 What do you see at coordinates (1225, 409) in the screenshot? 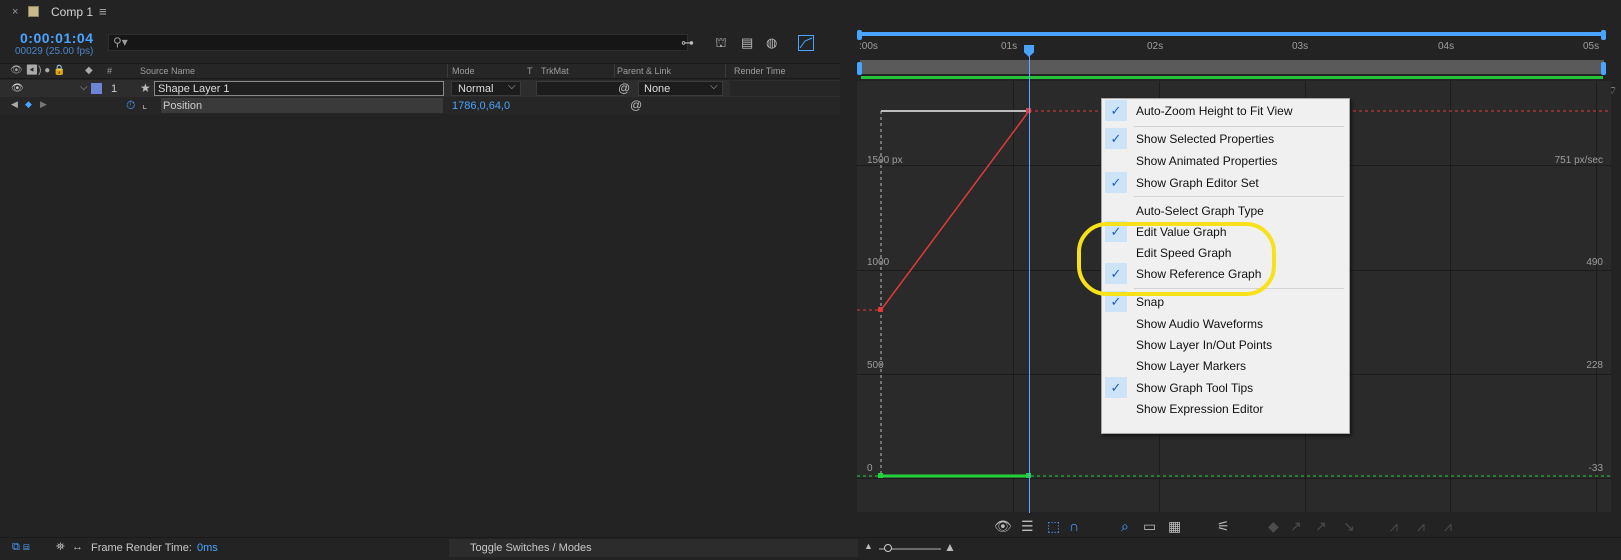
I see `menu-item-show-expression-editor: ✓Show Expression Editor` at bounding box center [1225, 409].